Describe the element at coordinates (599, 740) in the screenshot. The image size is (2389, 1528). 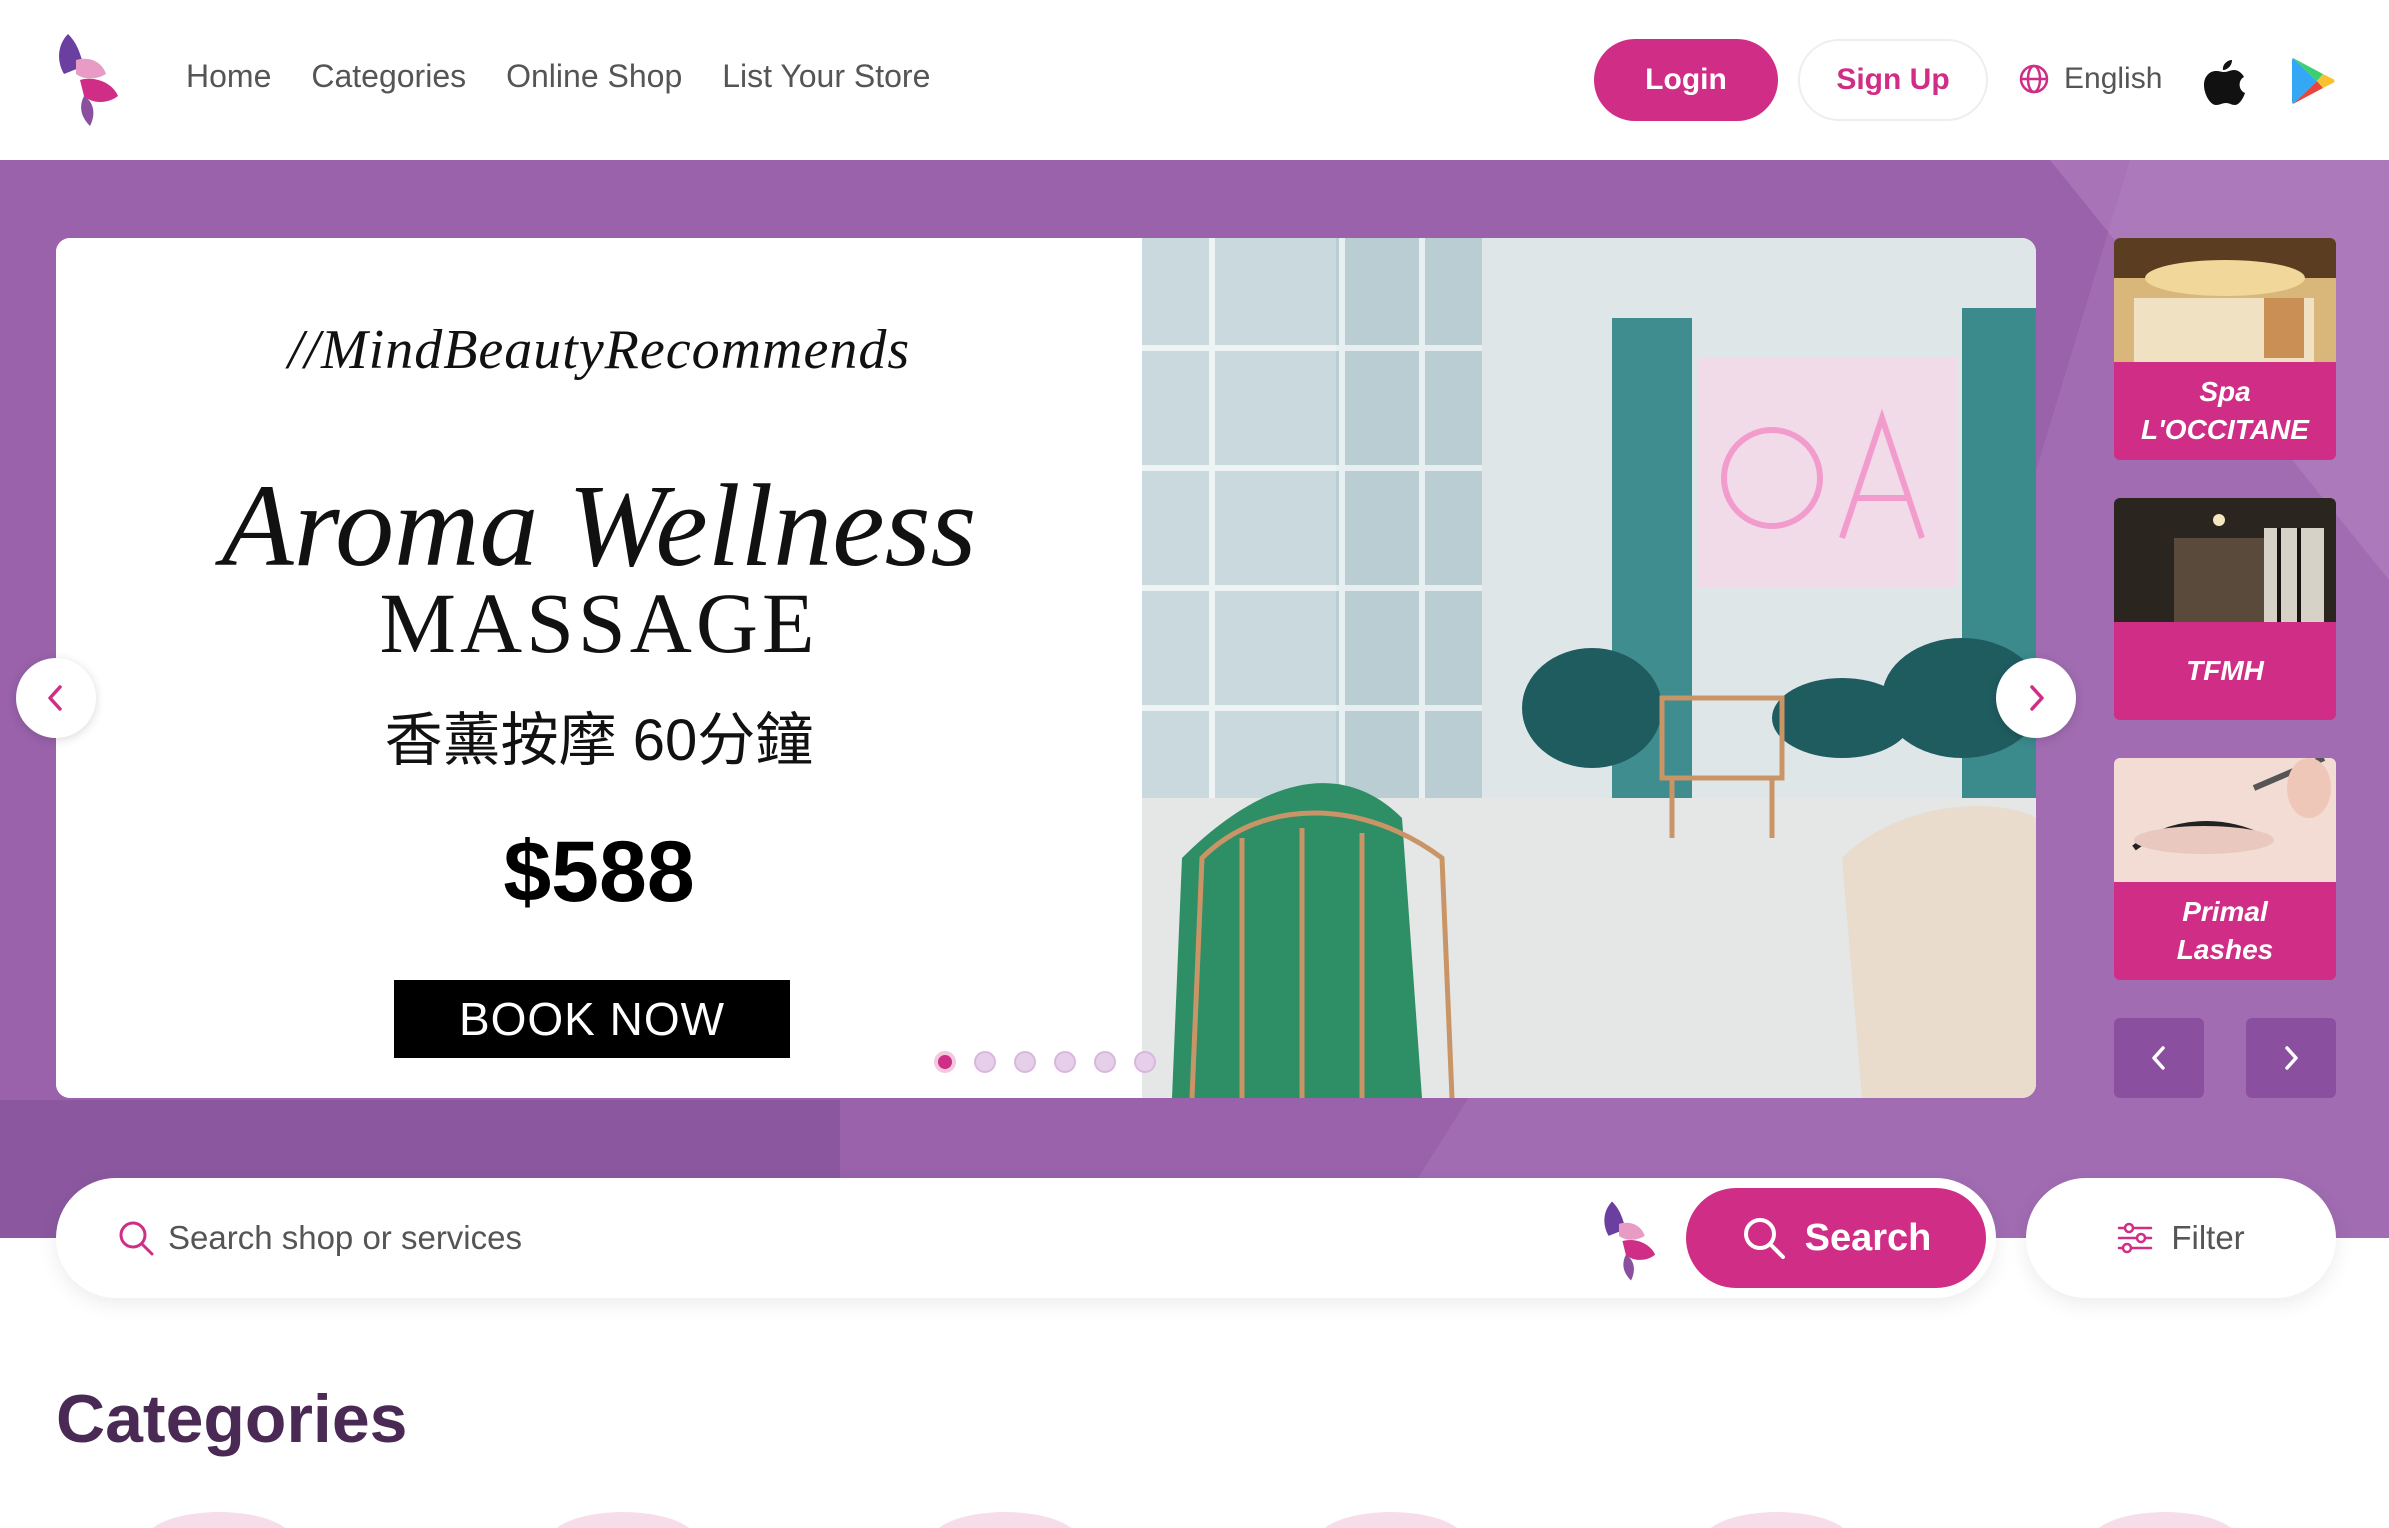
I see `promo-chinese-title: 香薰按摩 60分鐘` at that location.